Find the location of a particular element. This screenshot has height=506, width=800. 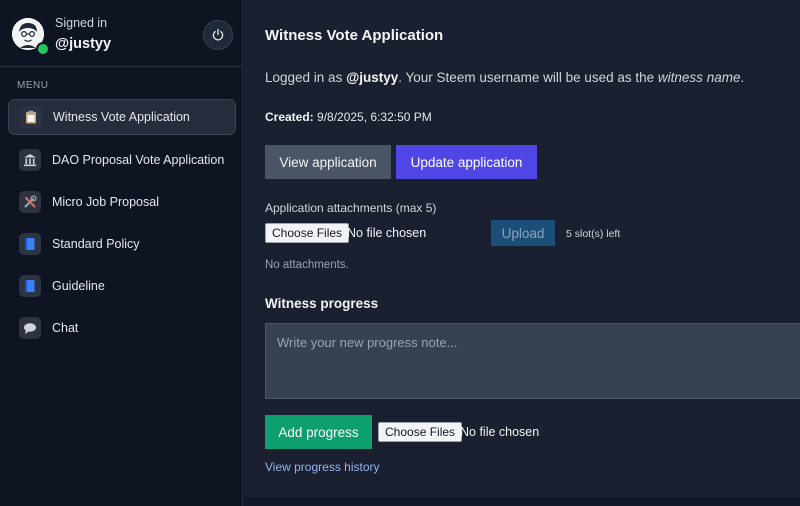

clipboard-icon is located at coordinates (31, 117).